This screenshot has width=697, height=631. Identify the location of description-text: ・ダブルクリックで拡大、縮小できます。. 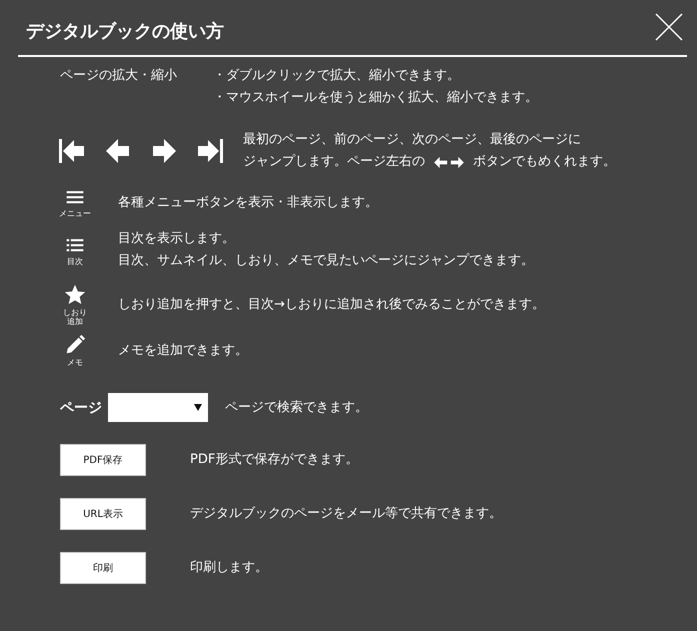
(337, 76).